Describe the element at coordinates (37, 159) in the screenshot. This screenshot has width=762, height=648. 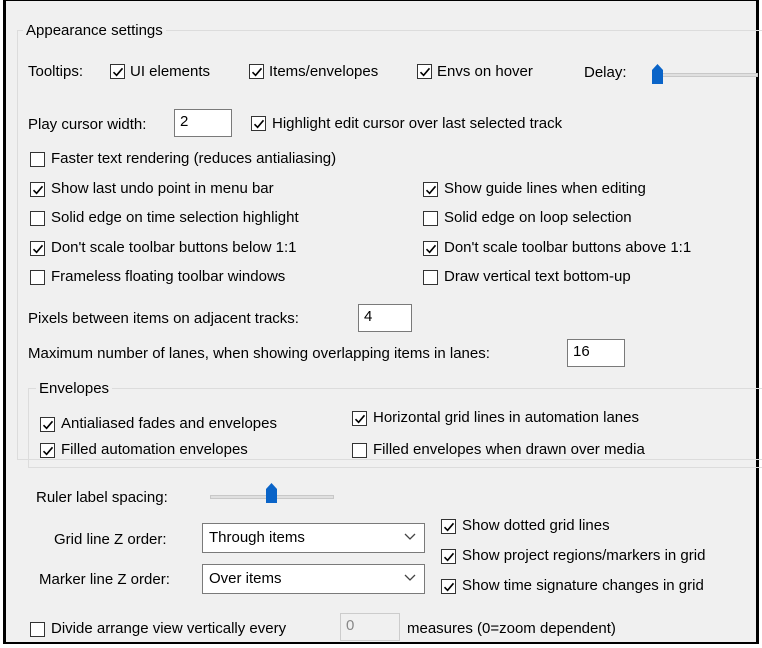
I see `faster-text-checkbox` at that location.